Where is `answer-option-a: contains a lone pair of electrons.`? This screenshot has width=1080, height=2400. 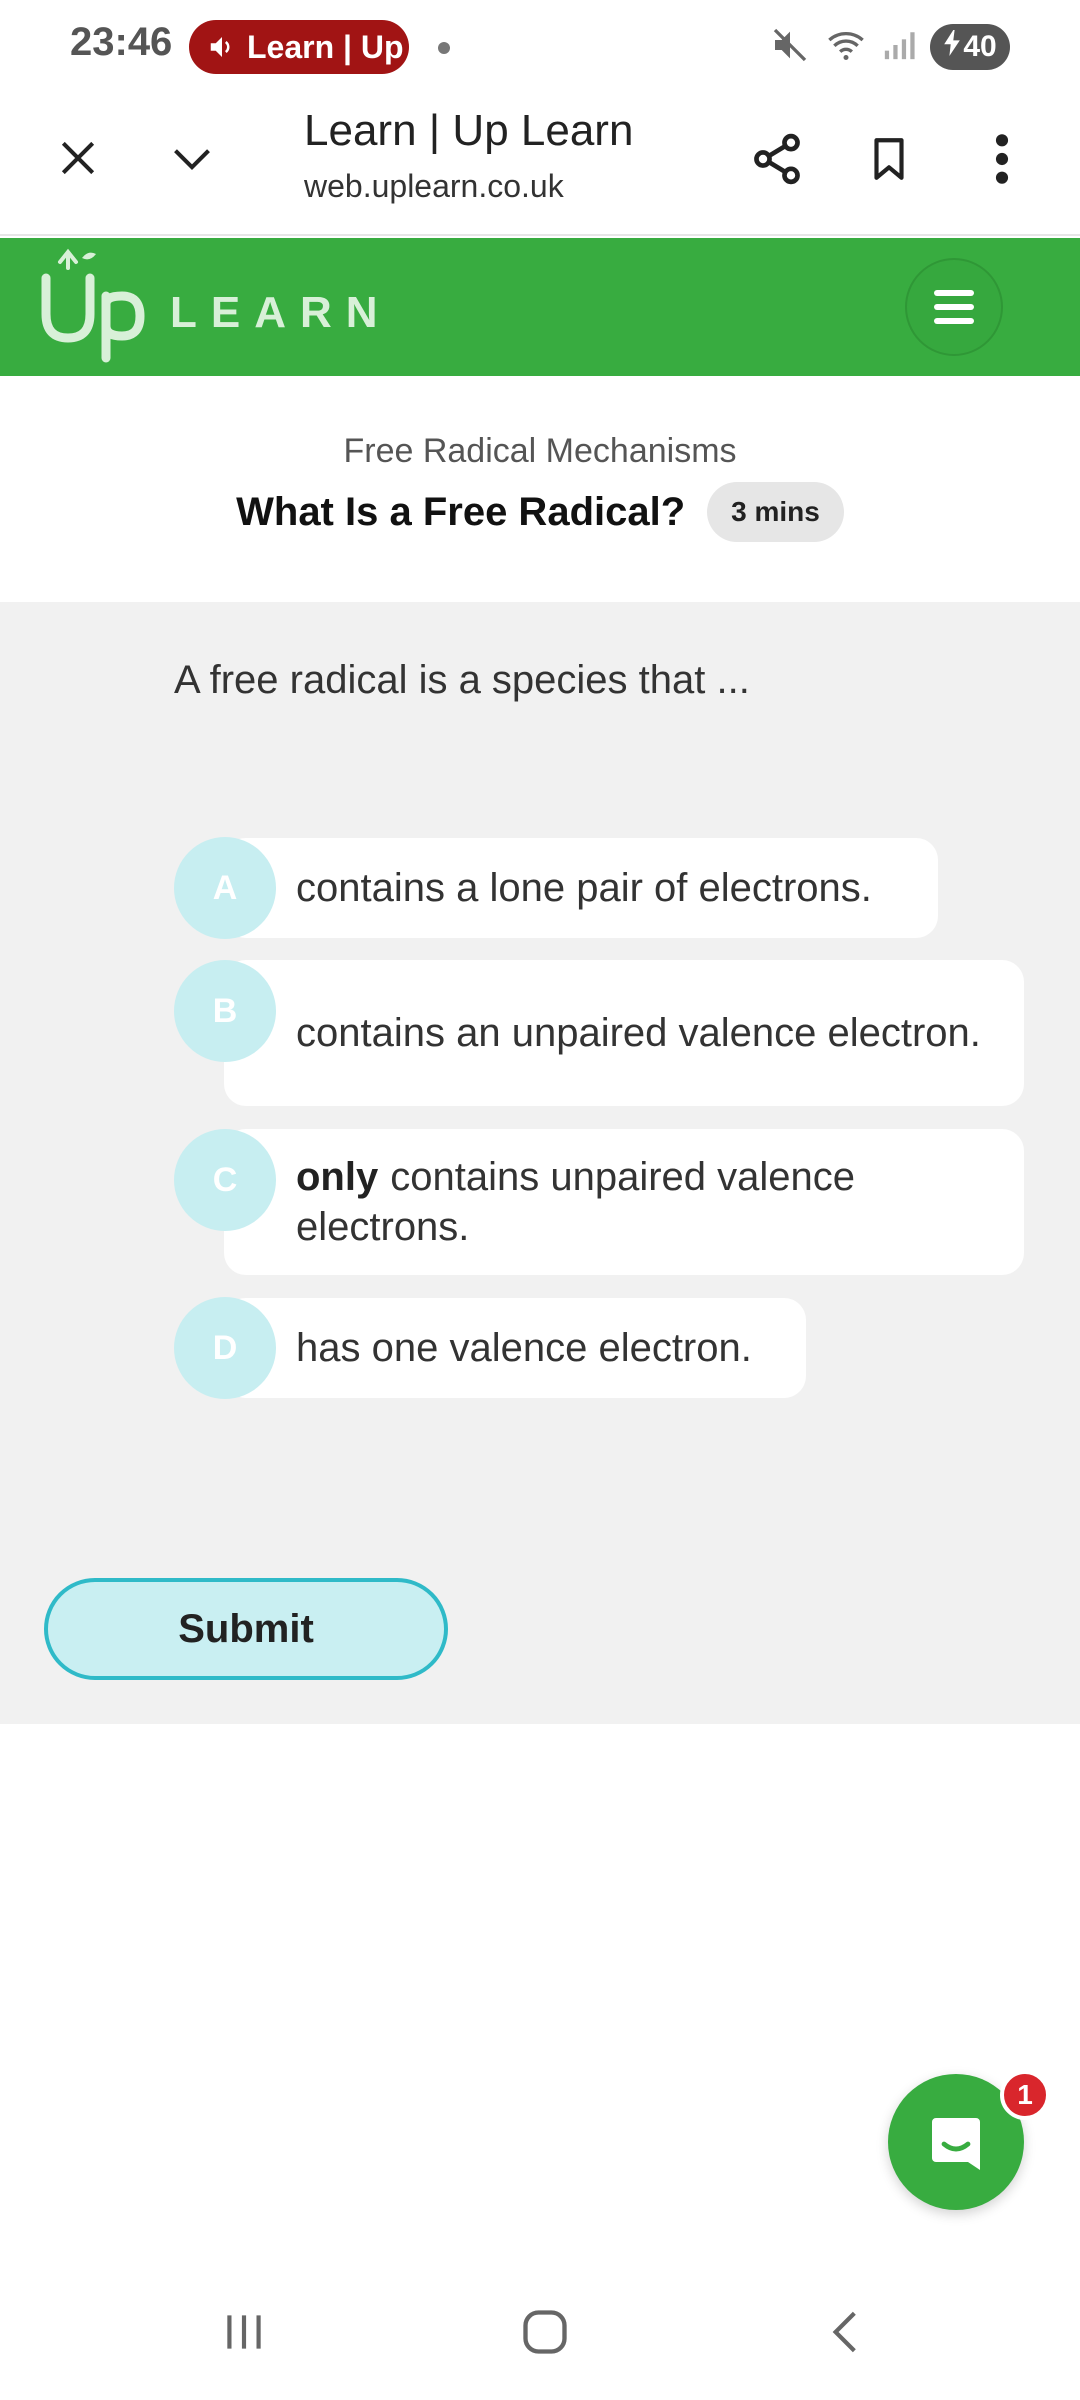
answer-option-a: contains a lone pair of electrons. is located at coordinates (581, 888).